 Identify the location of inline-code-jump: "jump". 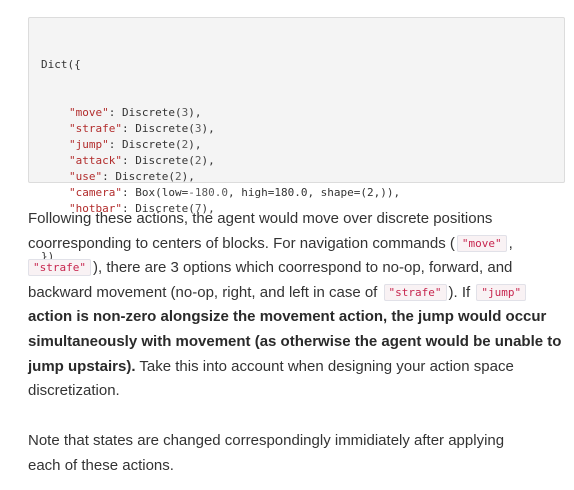
(501, 292).